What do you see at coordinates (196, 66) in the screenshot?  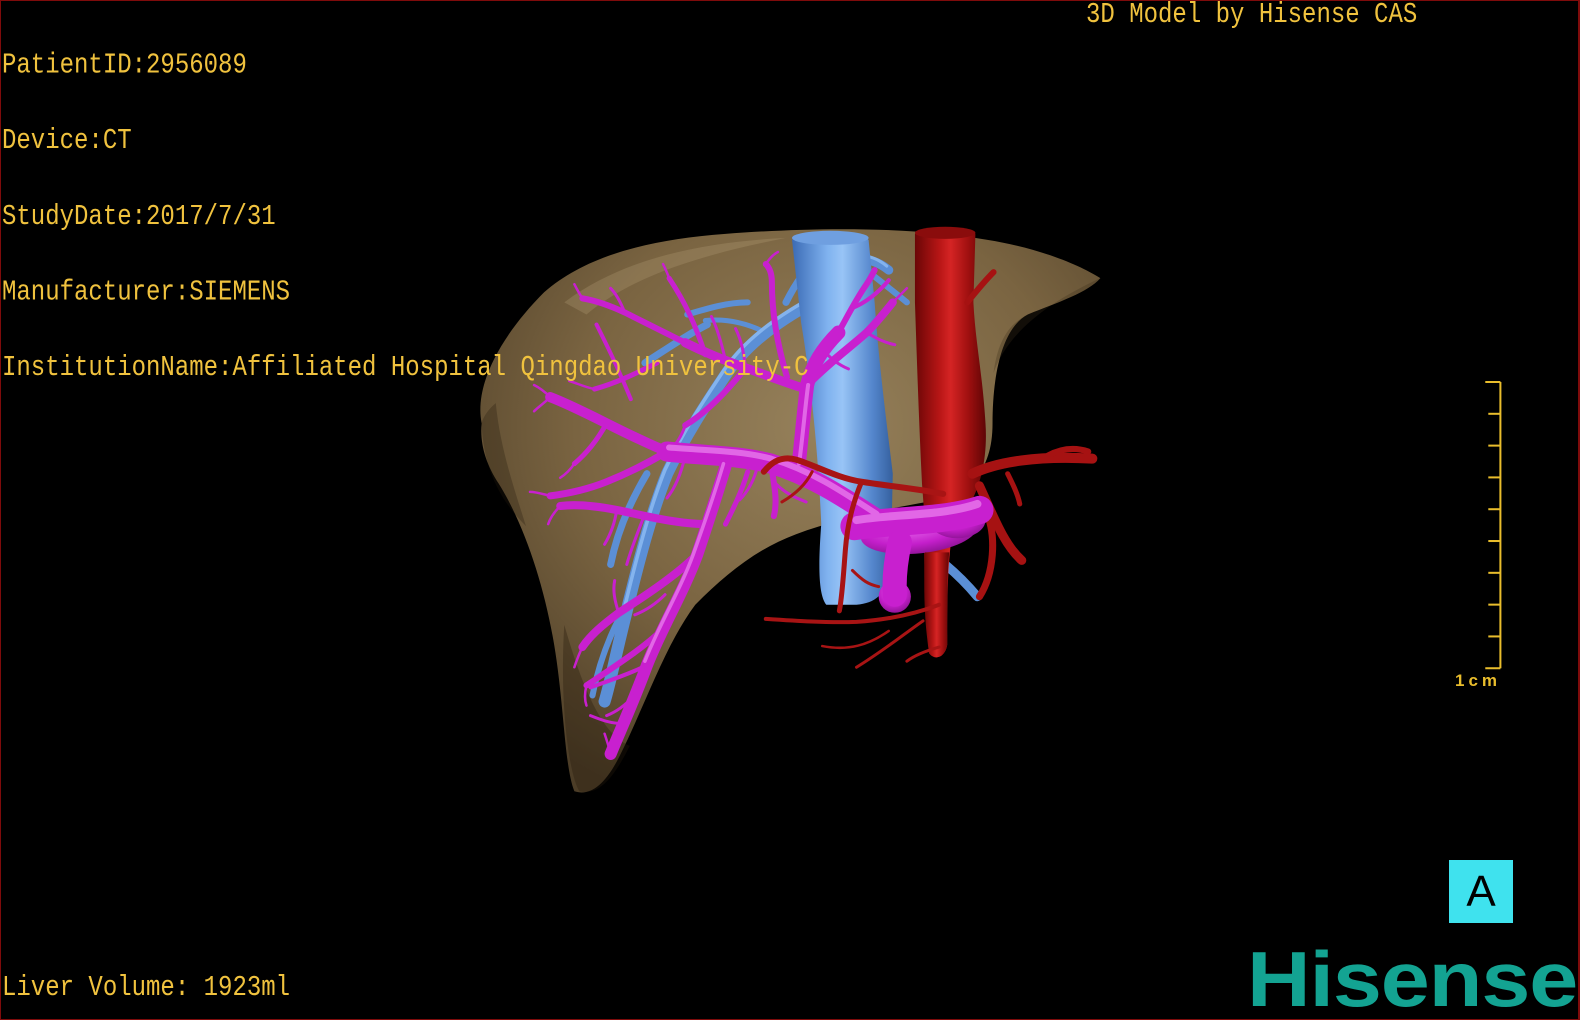 I see `patient-id-value: 2956089` at bounding box center [196, 66].